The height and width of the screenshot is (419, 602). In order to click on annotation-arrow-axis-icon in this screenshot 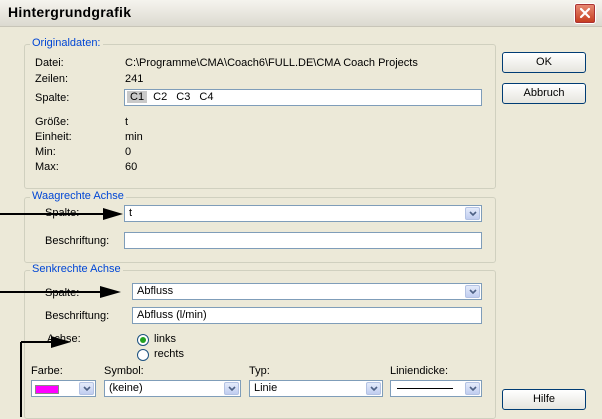, I will do `click(45, 376)`.